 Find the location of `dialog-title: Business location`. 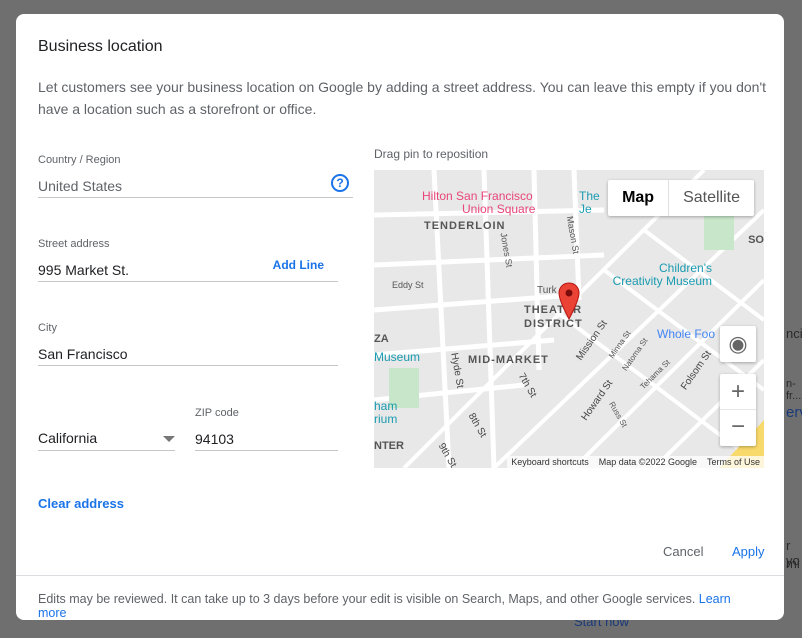

dialog-title: Business location is located at coordinates (100, 46).